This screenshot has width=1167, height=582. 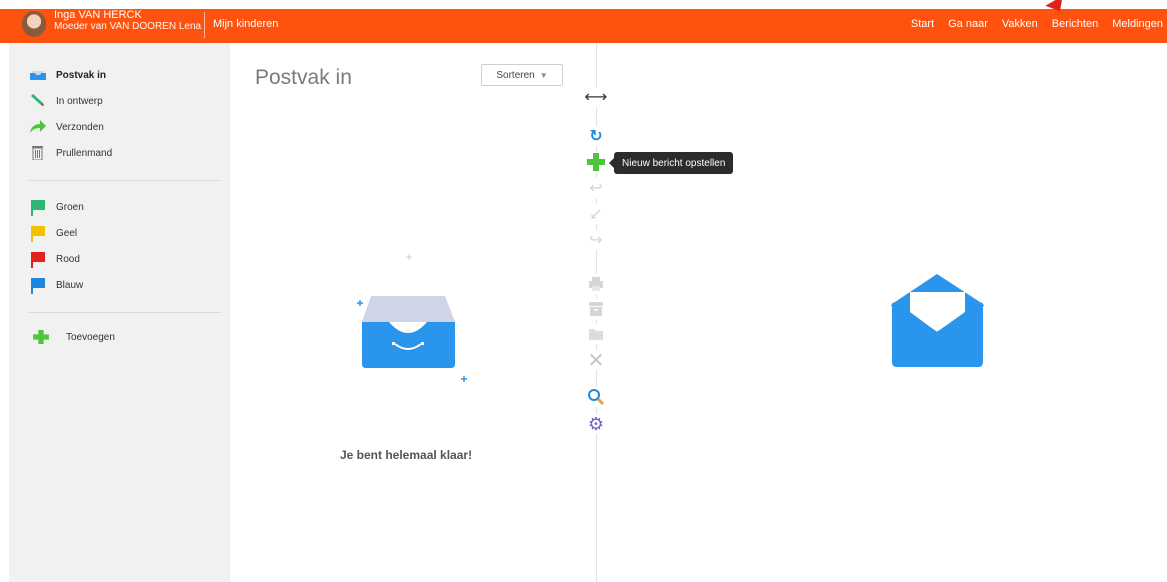 I want to click on compose-tooltip: Nieuw bericht opstellen, so click(x=671, y=163).